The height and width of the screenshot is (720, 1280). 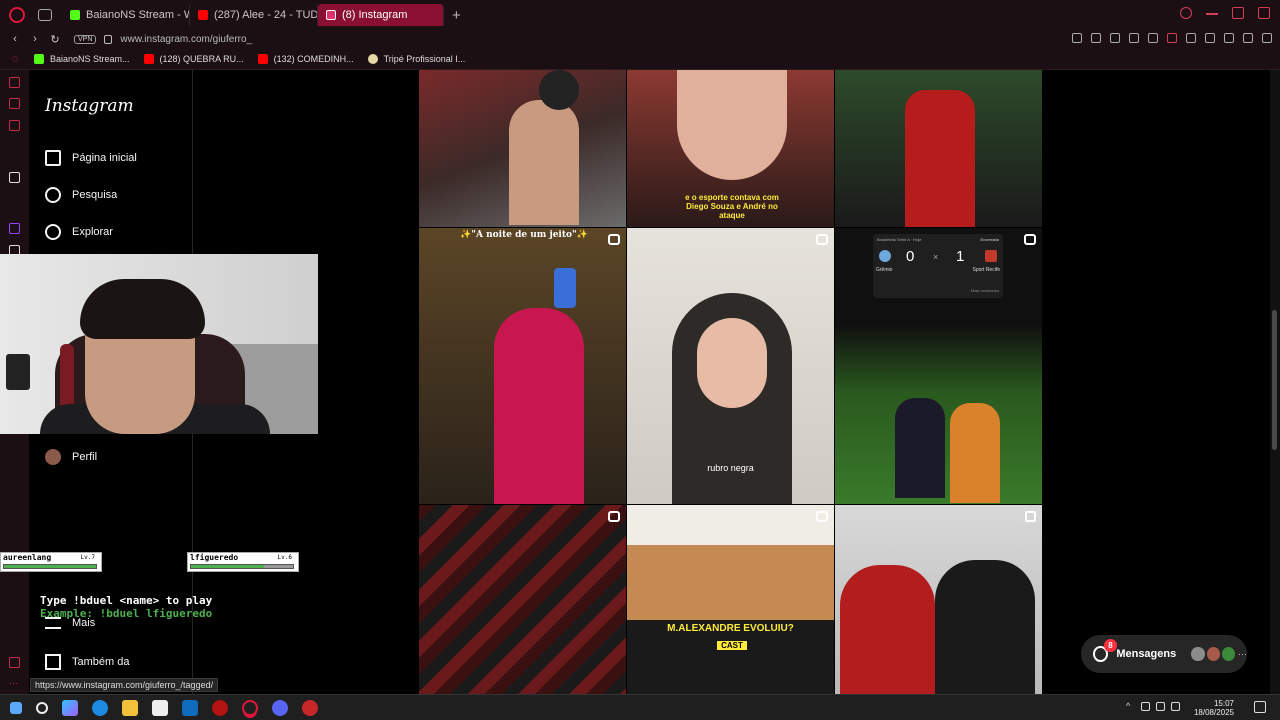 What do you see at coordinates (70, 707) in the screenshot?
I see `copilot-icon` at bounding box center [70, 707].